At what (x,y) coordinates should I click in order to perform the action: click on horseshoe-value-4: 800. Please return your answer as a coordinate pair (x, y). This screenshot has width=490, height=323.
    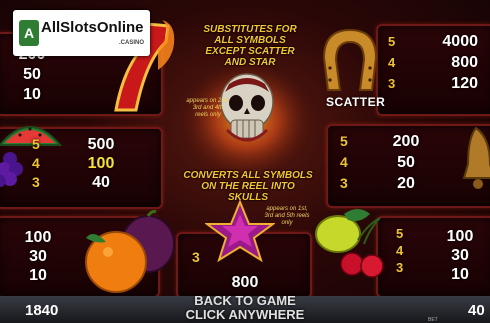
    Looking at the image, I should click on (464, 62).